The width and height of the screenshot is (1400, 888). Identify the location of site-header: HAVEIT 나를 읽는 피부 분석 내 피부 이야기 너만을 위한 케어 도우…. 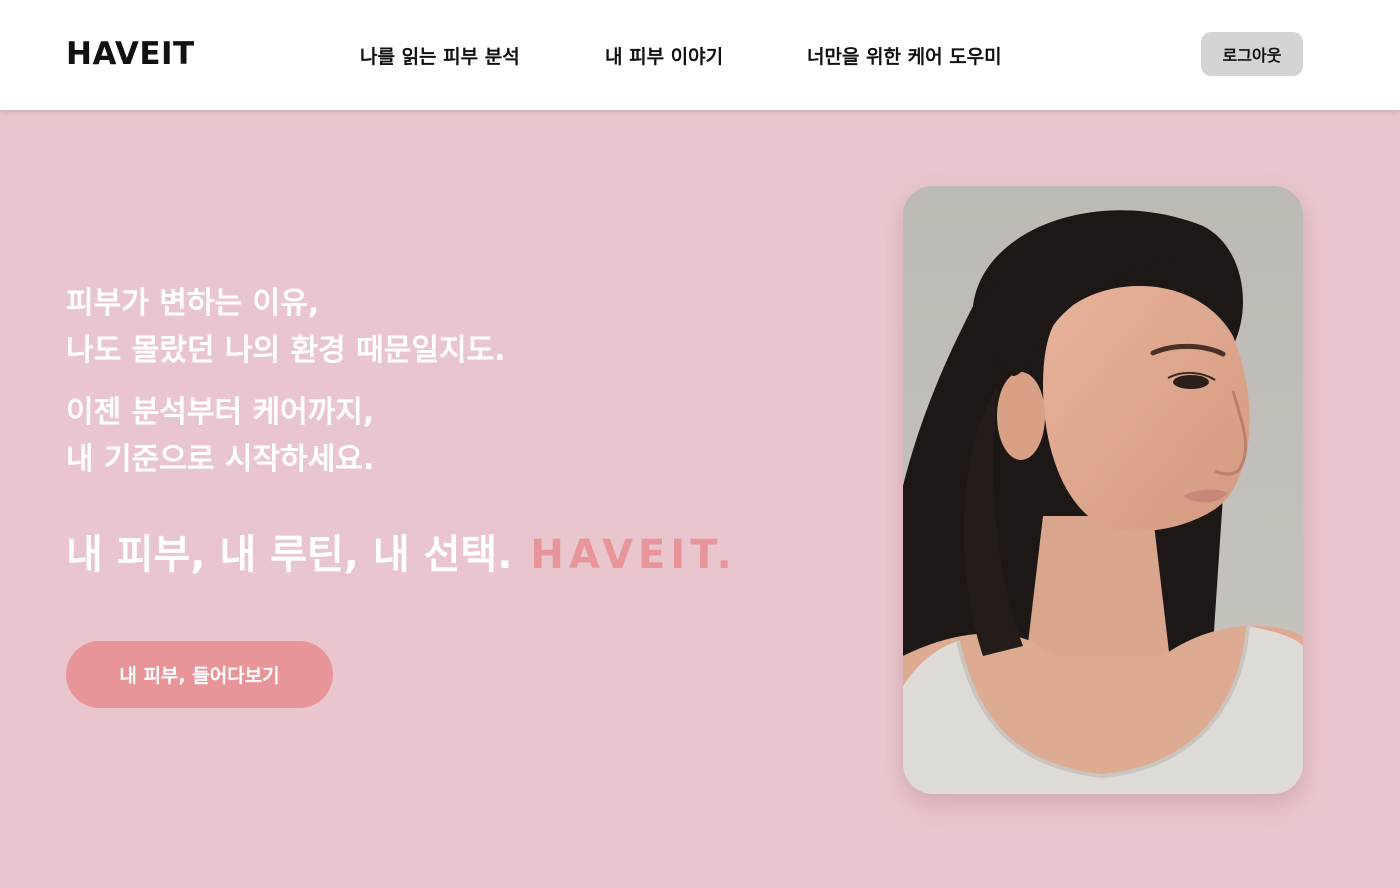
(700, 55).